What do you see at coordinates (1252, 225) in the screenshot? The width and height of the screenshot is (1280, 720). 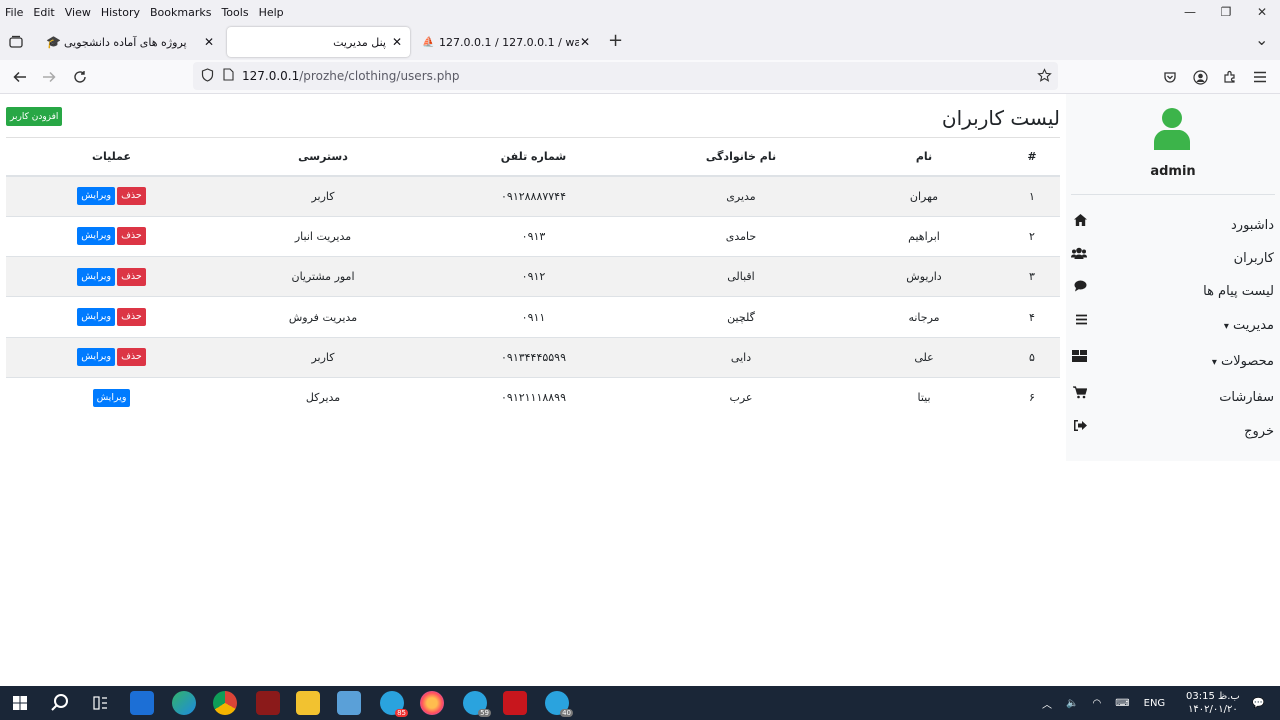 I see `sidebar-item-label: داشبورد` at bounding box center [1252, 225].